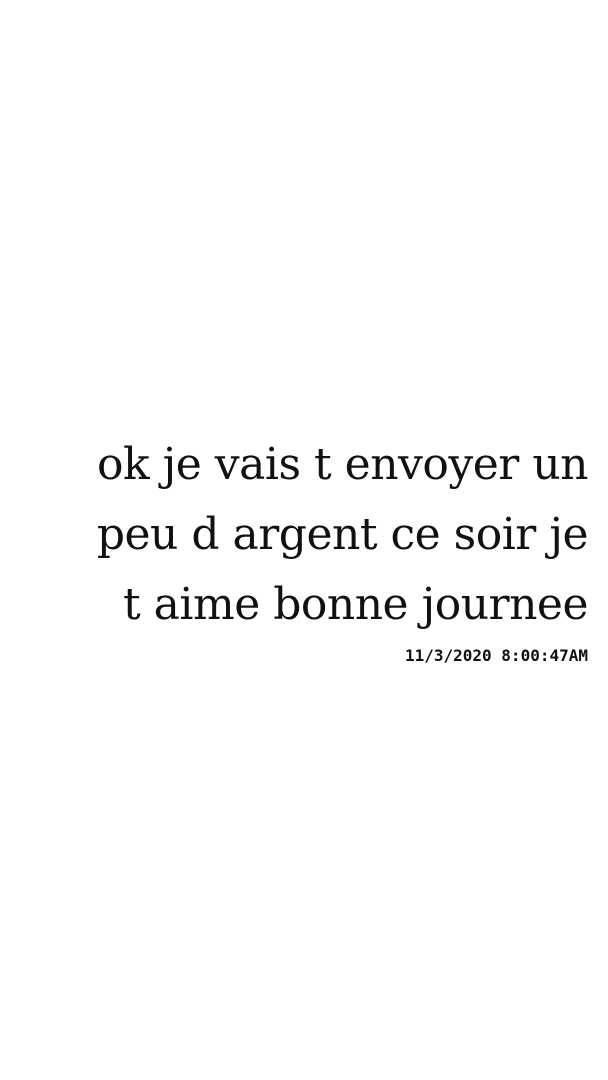 The height and width of the screenshot is (1080, 608). Describe the element at coordinates (356, 604) in the screenshot. I see `message-line-3: t aime bonne journee` at that location.